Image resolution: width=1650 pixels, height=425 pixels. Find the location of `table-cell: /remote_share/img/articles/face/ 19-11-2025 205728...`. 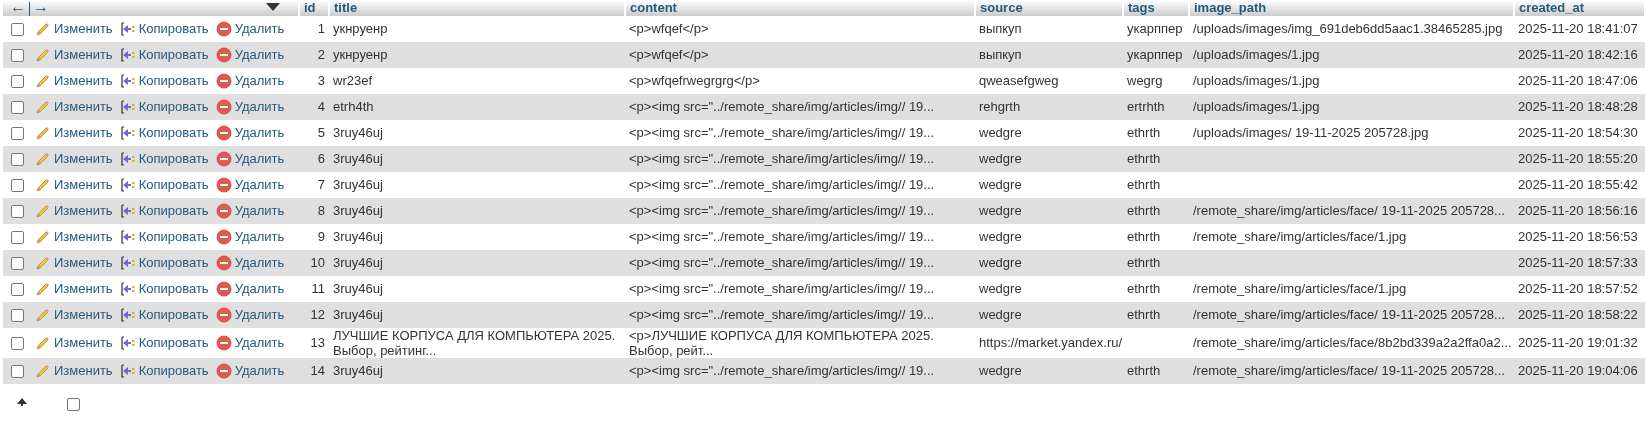

table-cell: /remote_share/img/articles/face/ 19-11-2025 205728... is located at coordinates (1349, 211).